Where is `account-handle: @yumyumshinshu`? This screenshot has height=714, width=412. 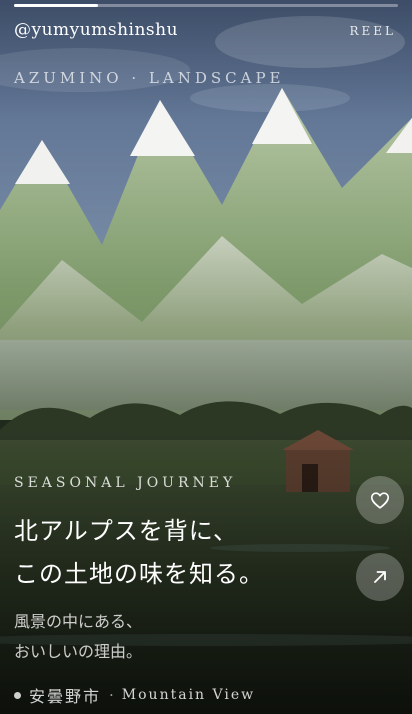
account-handle: @yumyumshinshu is located at coordinates (96, 30).